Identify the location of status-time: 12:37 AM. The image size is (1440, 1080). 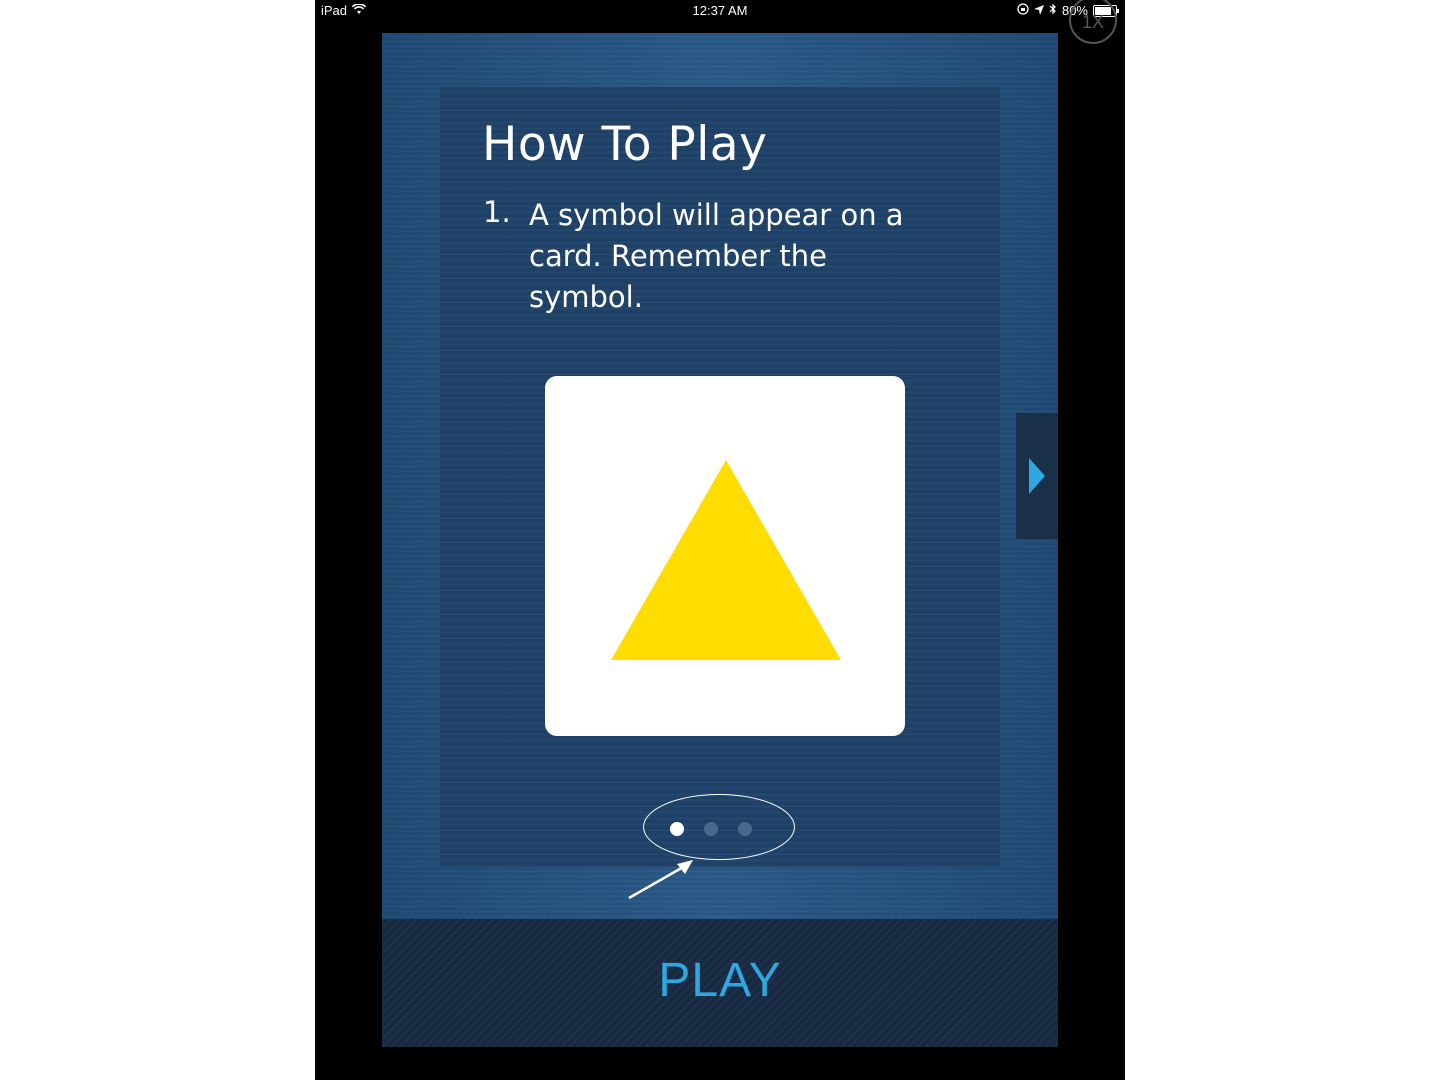
(720, 10).